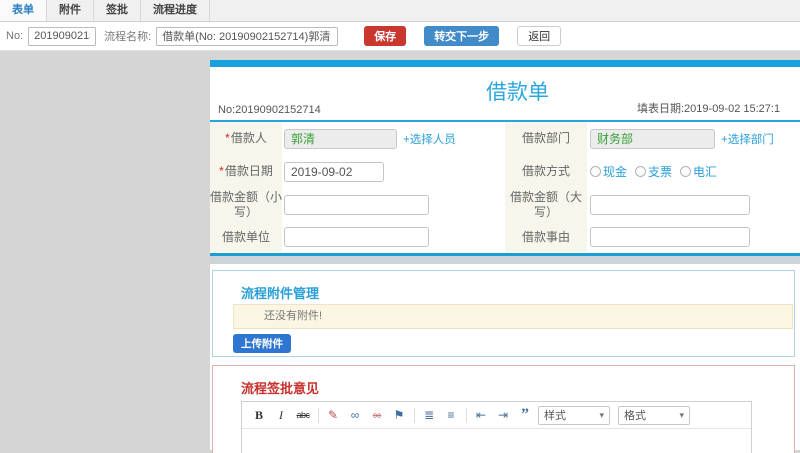 The height and width of the screenshot is (453, 800). Describe the element at coordinates (303, 415) in the screenshot. I see `strikethrough-icon: abc` at that location.